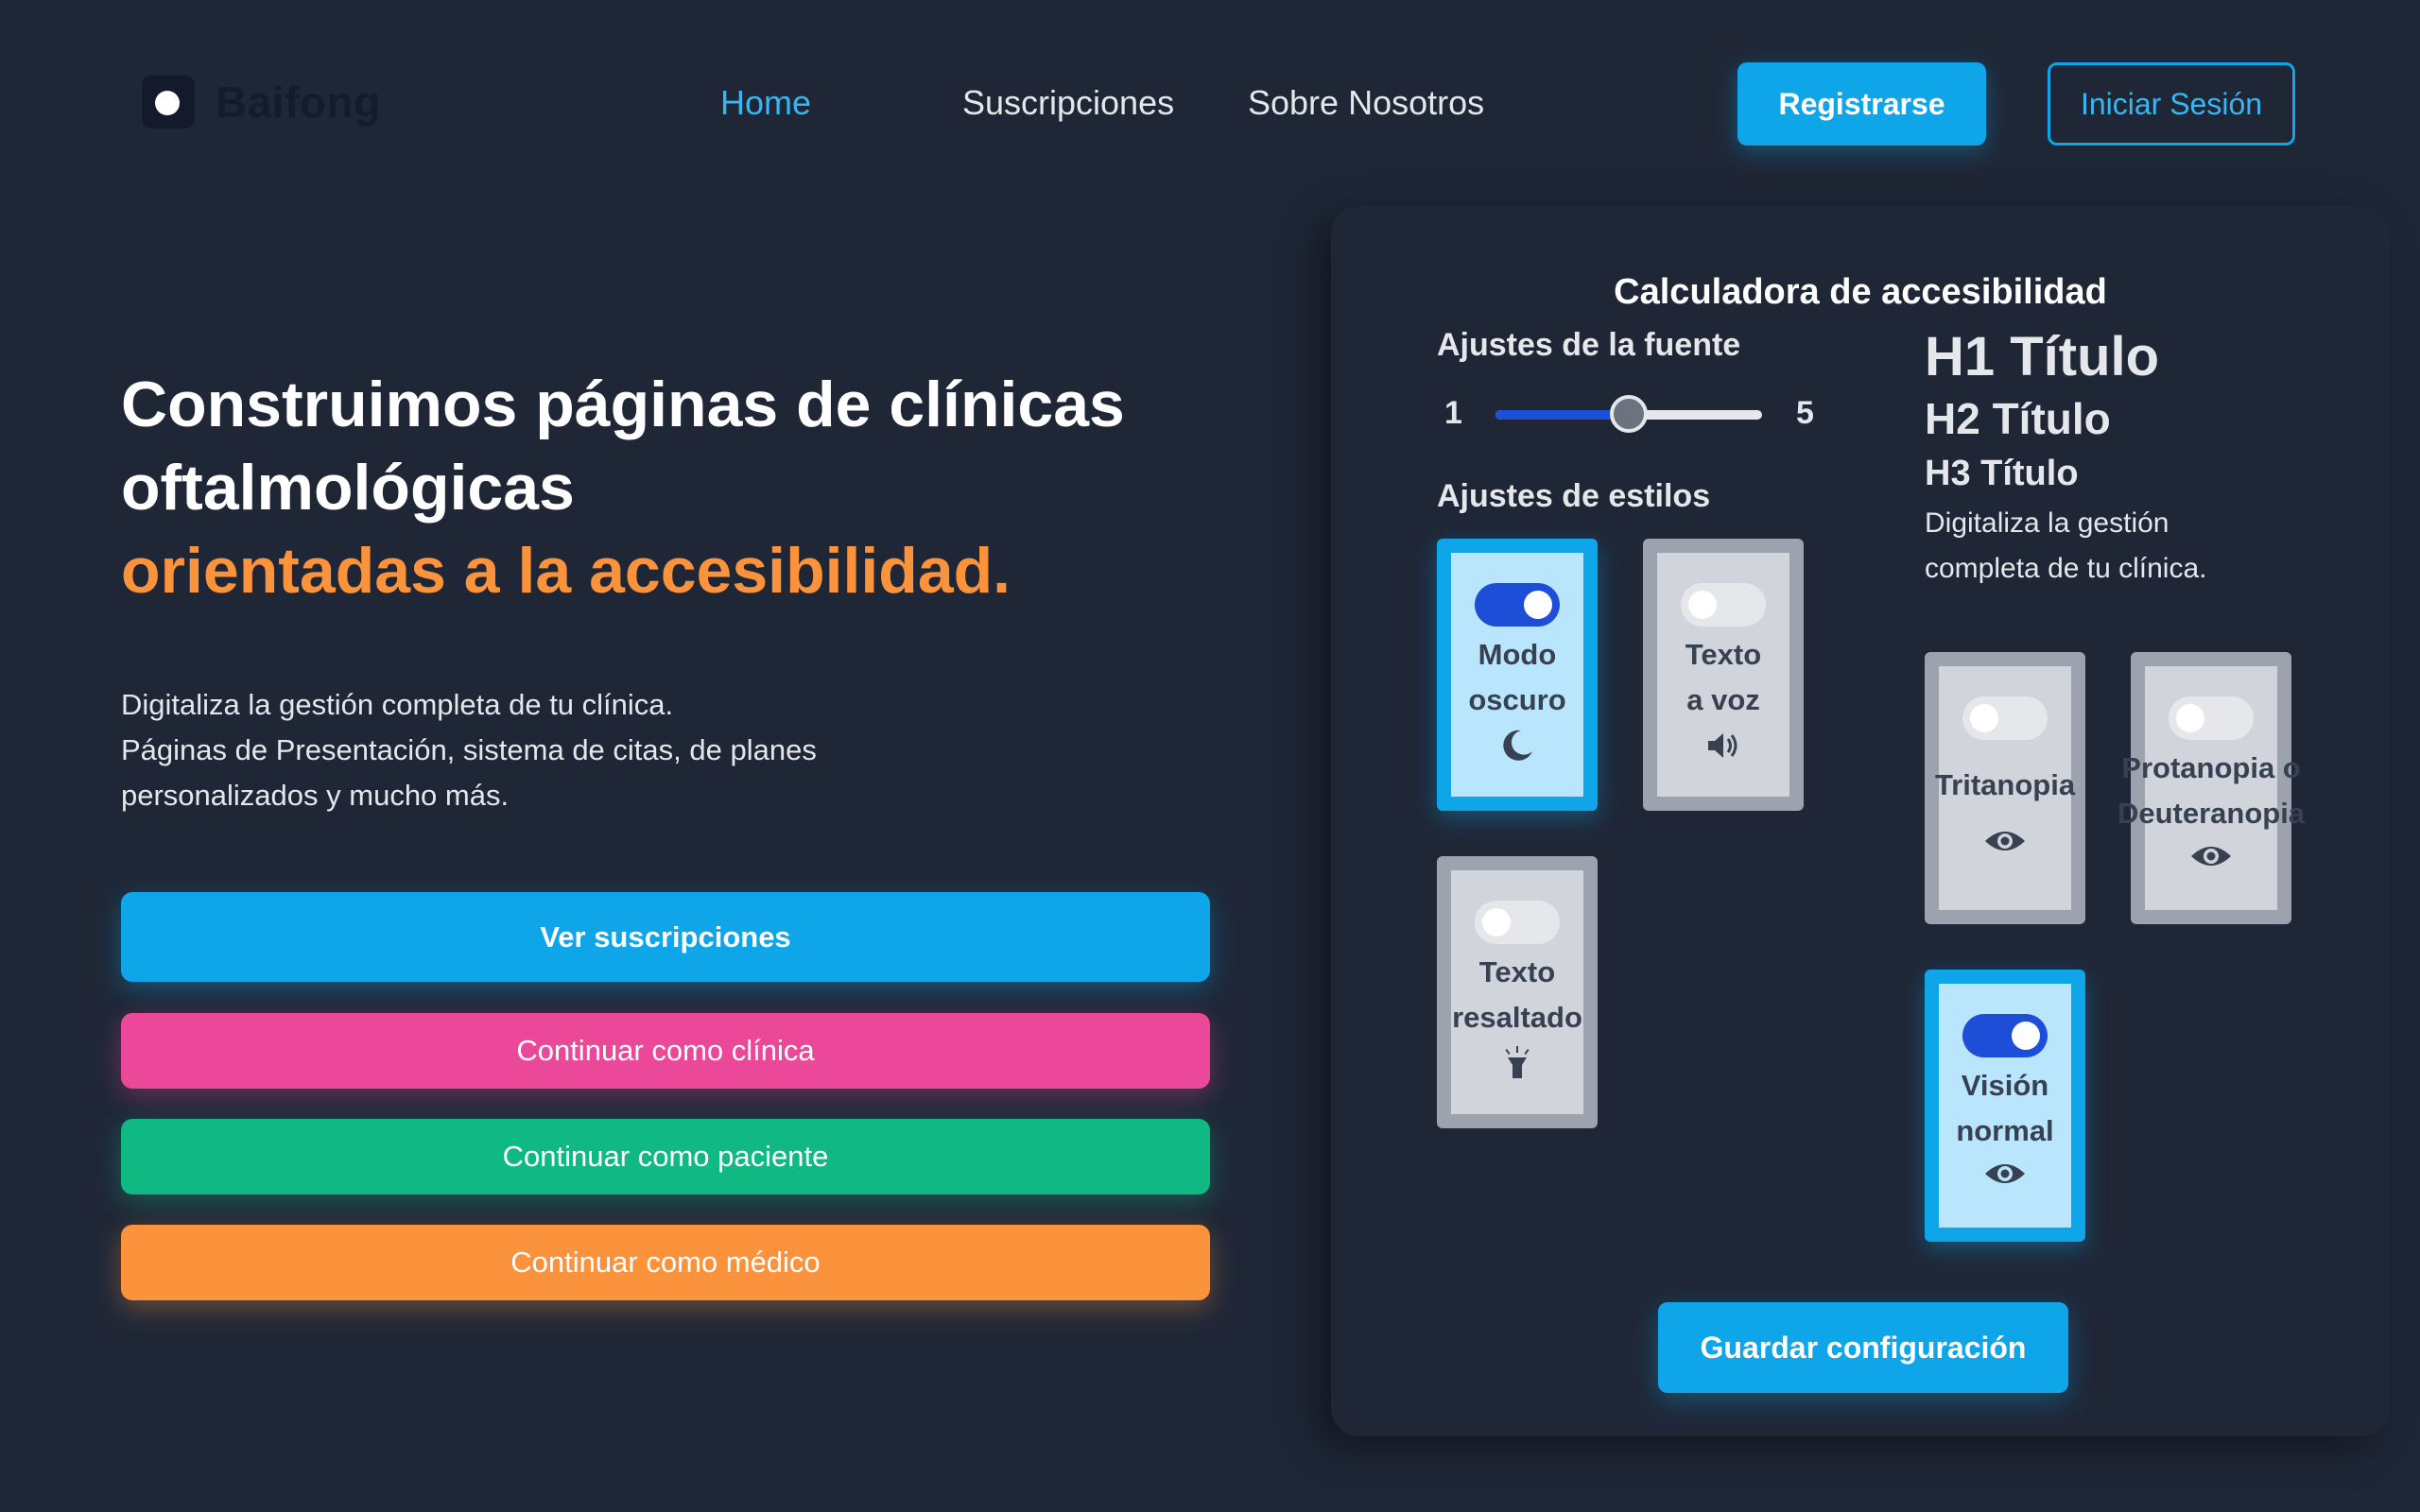  I want to click on toggle-protanopia-body: Protanopia o Deuteranopia, so click(2211, 788).